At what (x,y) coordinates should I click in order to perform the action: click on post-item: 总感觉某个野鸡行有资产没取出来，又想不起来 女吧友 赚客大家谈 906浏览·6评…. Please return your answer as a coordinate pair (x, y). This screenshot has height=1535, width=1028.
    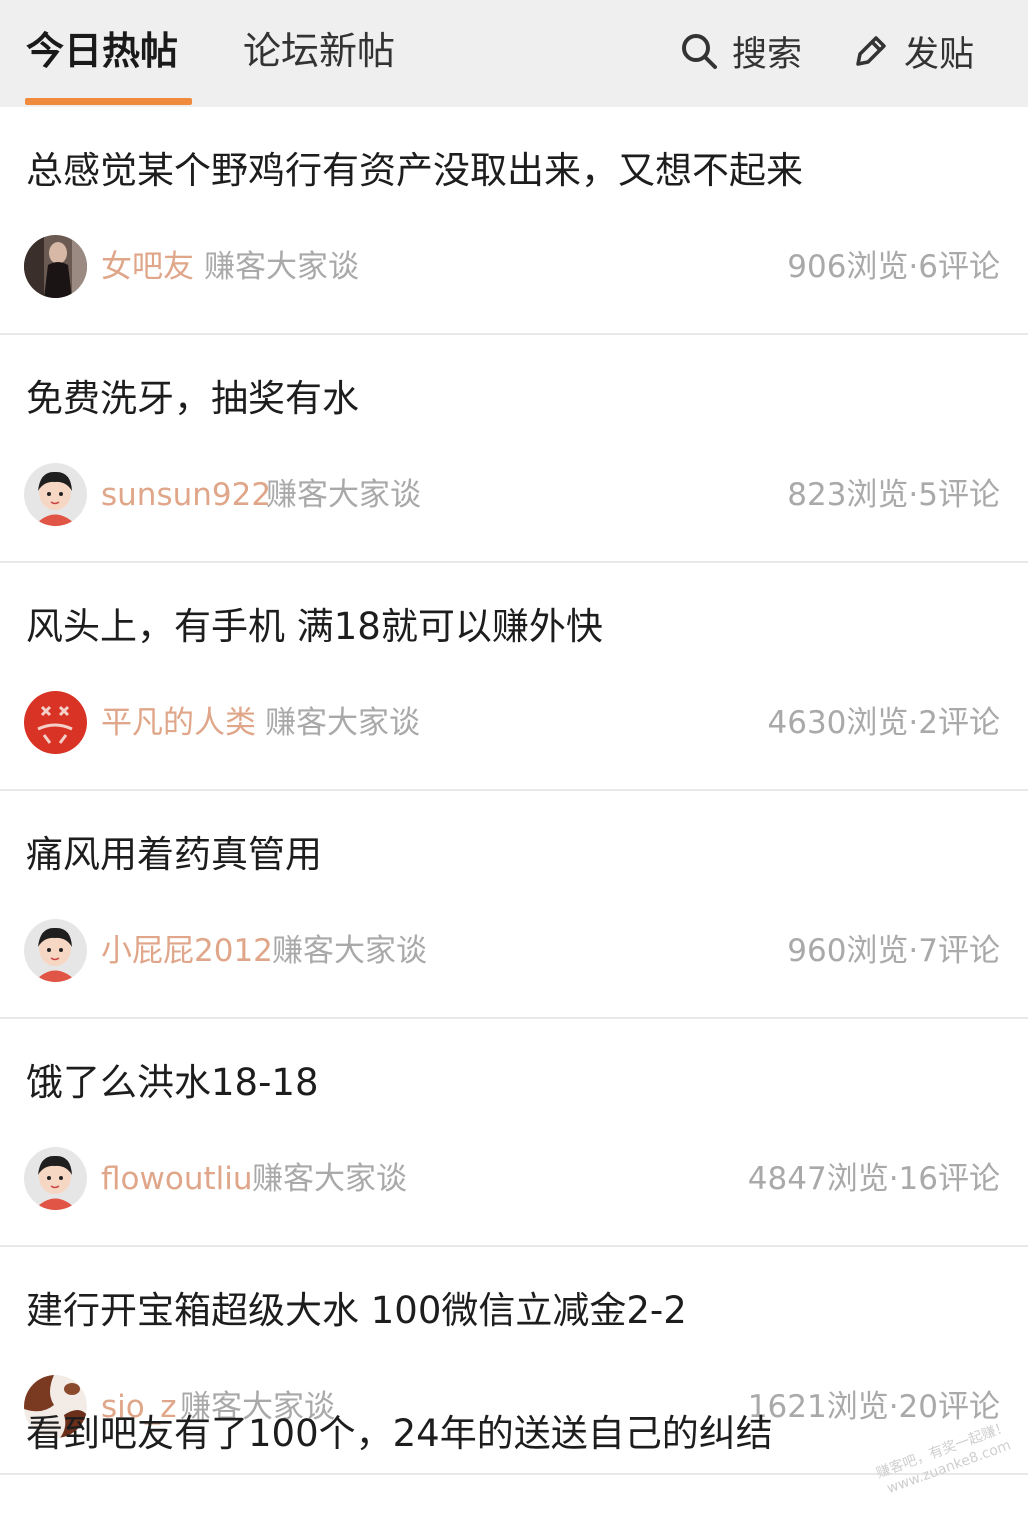
    Looking at the image, I should click on (514, 221).